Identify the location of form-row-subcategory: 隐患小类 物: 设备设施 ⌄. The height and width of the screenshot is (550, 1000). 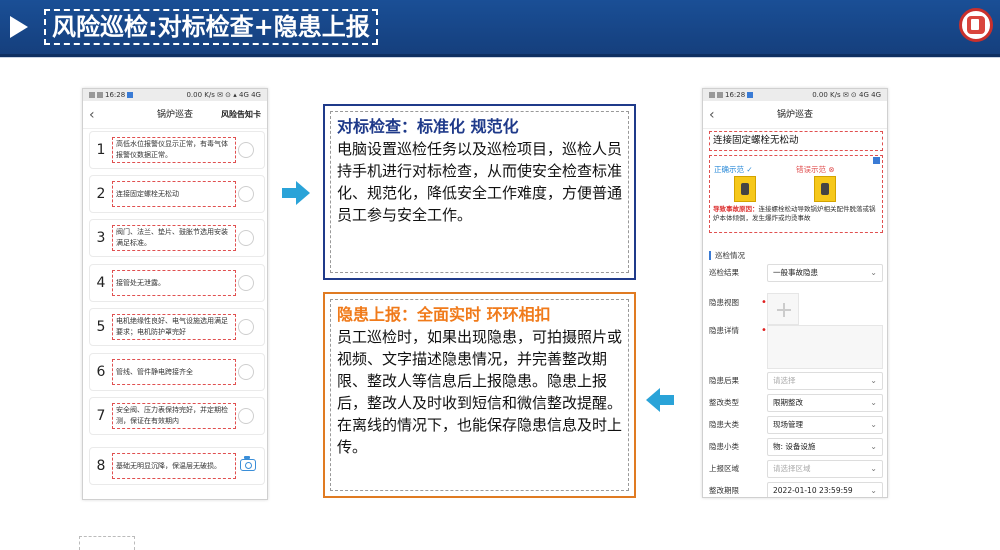
(796, 447).